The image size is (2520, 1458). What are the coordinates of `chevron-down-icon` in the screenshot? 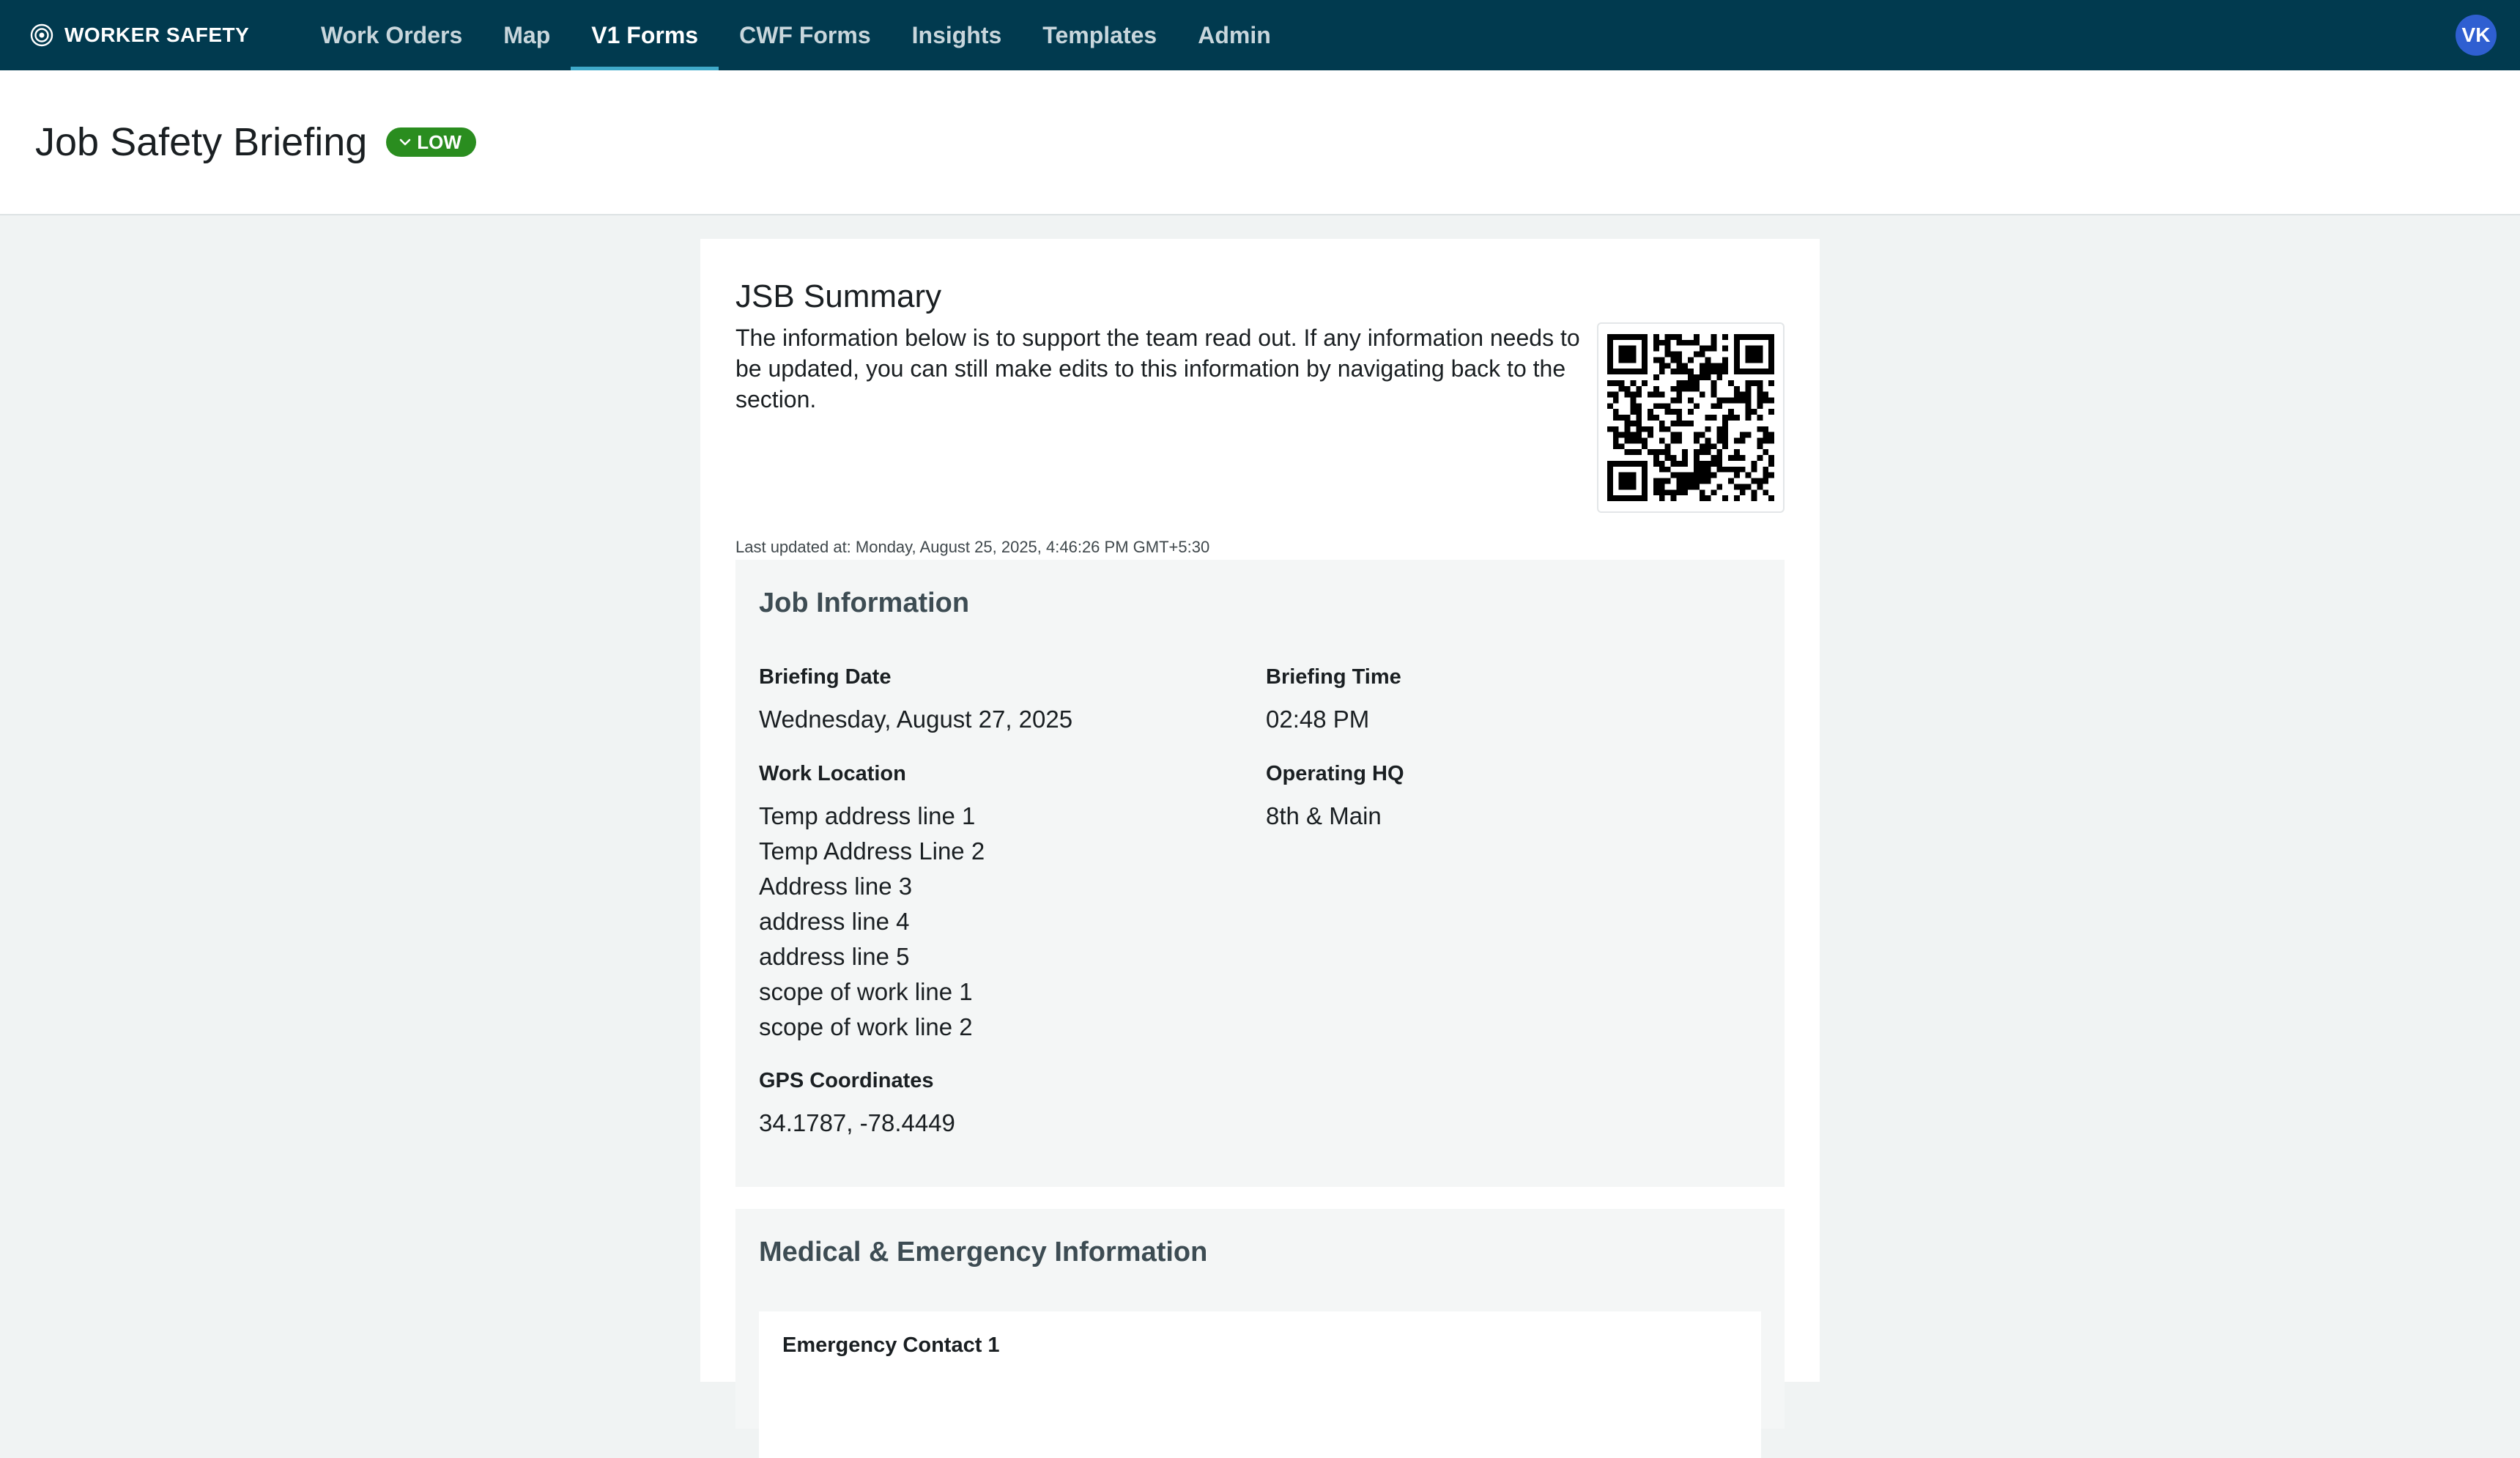 It's located at (405, 142).